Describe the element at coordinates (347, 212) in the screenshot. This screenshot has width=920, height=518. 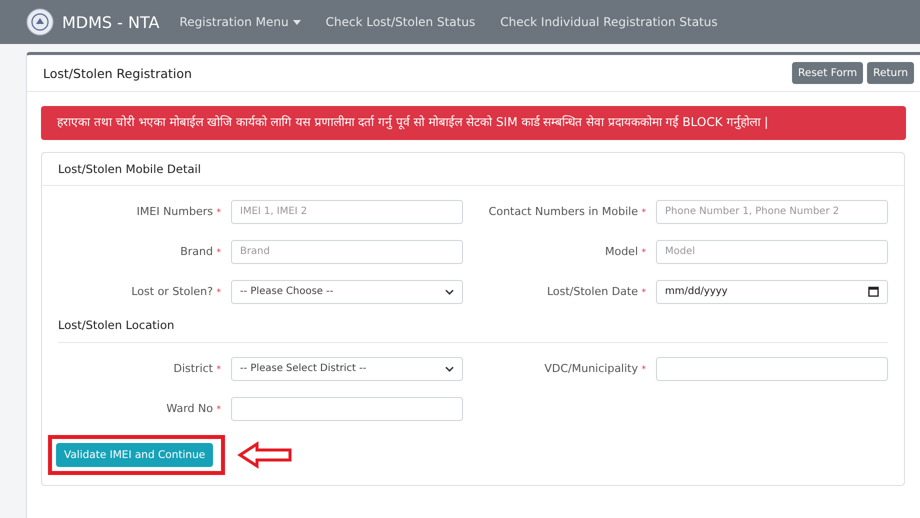
I see `input-field: IMEI 1, IMEI 2` at that location.